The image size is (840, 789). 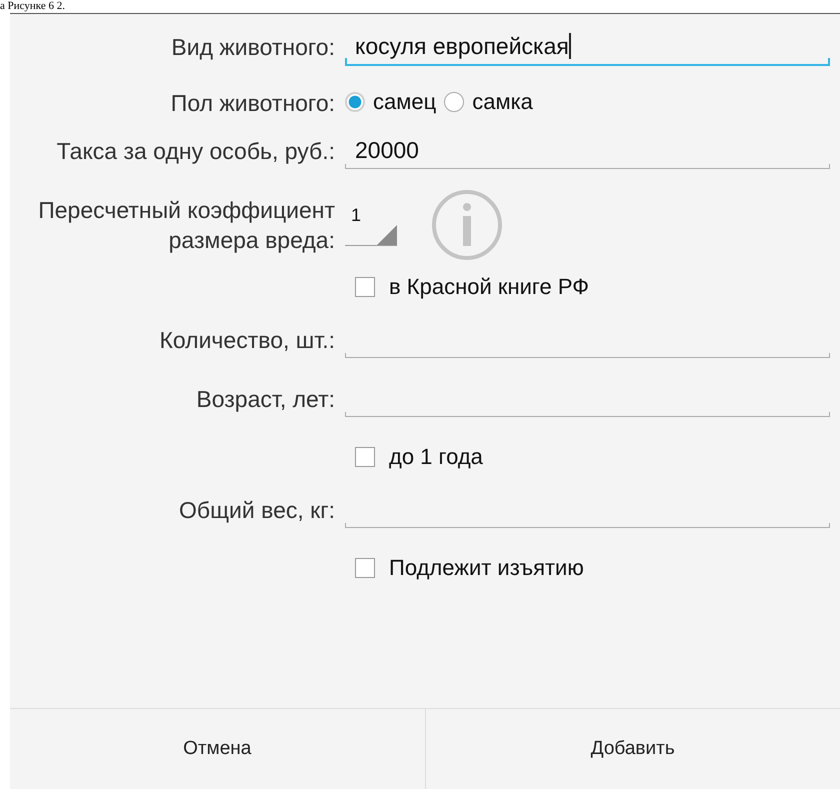 I want to click on field-label: Вид животного:, so click(x=252, y=47).